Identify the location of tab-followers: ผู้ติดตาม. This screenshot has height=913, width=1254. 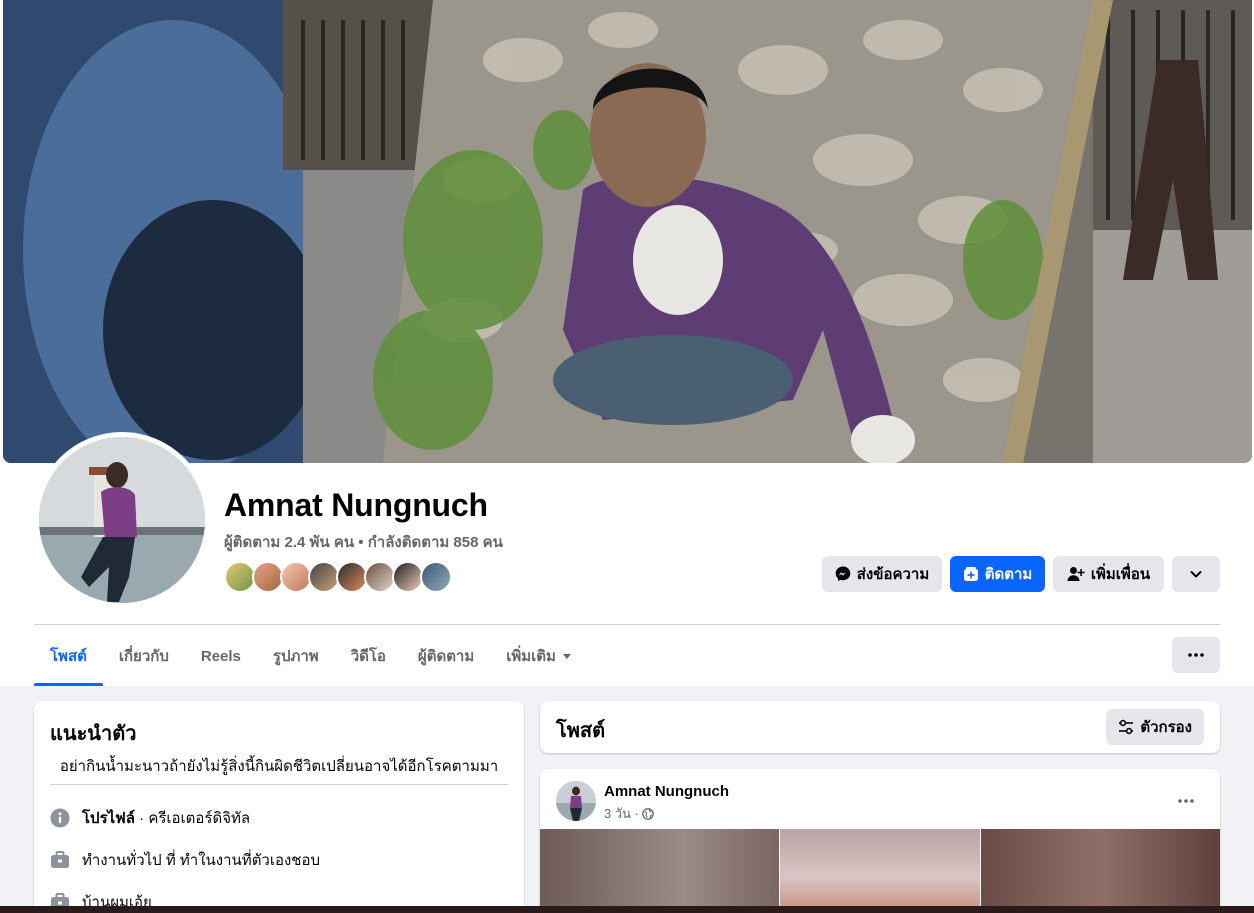
(446, 656).